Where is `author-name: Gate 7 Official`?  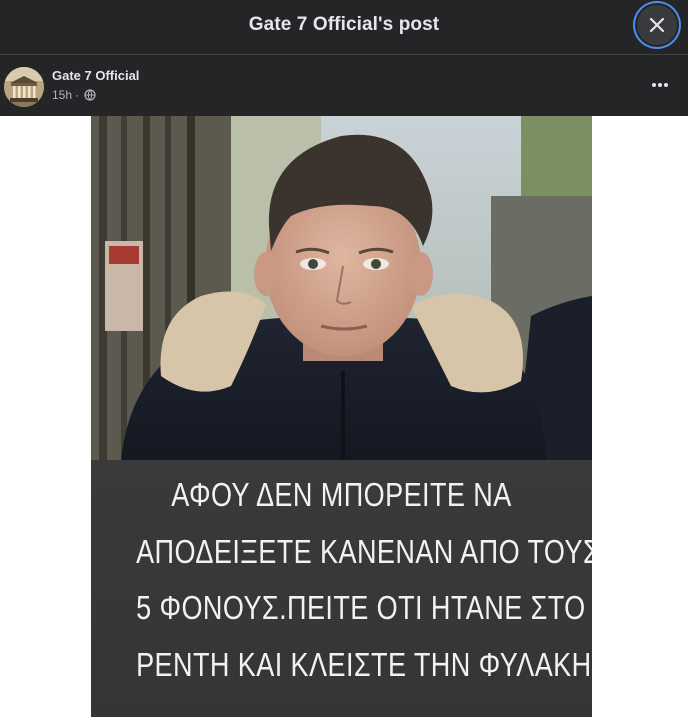
author-name: Gate 7 Official is located at coordinates (95, 75).